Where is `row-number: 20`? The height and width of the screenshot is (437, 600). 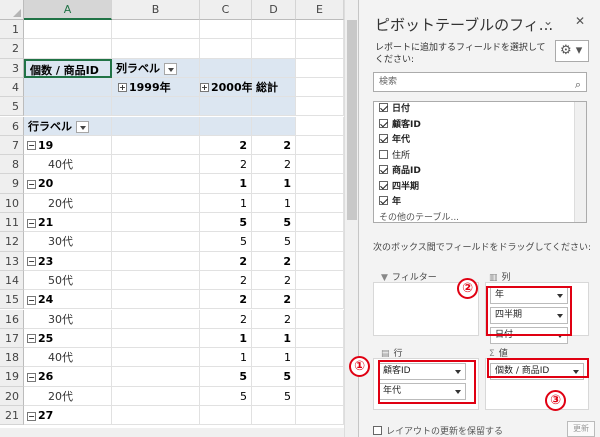
row-number: 20 is located at coordinates (12, 396).